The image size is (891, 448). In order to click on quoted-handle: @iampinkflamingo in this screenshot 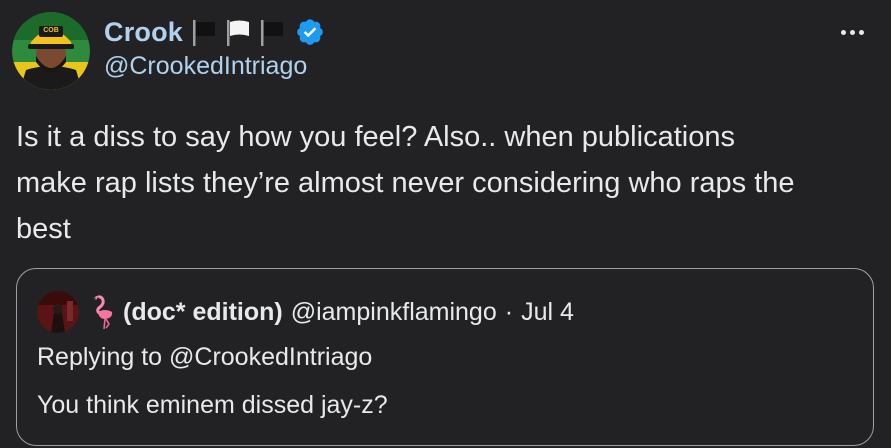, I will do `click(394, 312)`.